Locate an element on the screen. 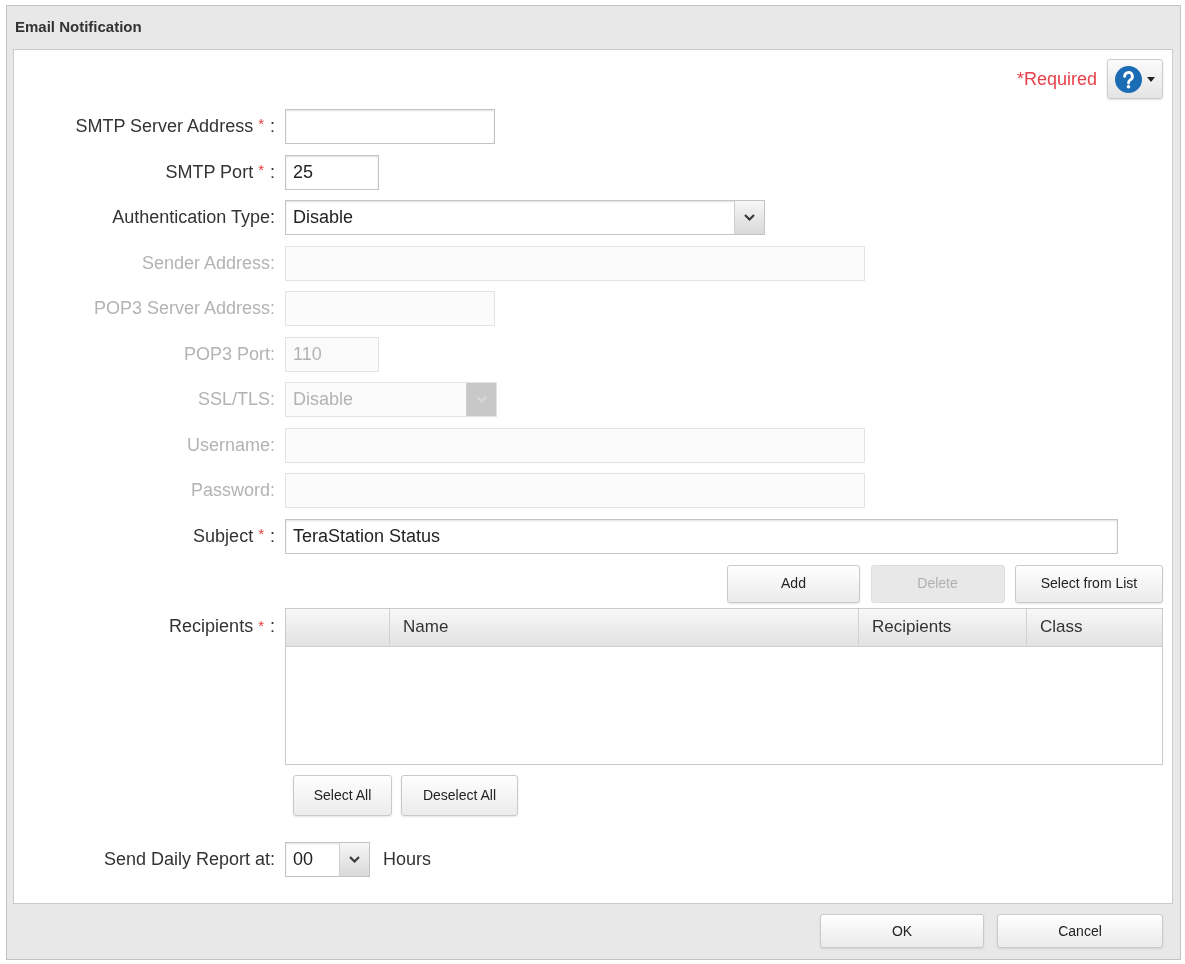  field-label: Authentication Type: is located at coordinates (193, 217).